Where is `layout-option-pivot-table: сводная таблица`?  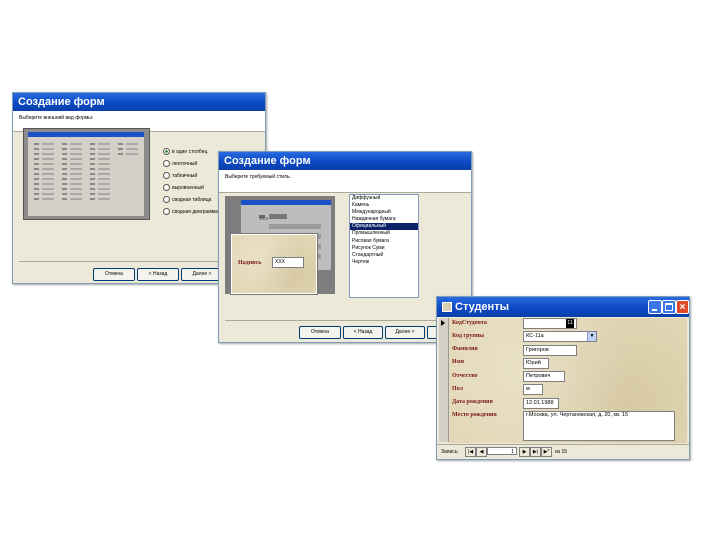
layout-option-pivot-table: сводная таблица is located at coordinates (187, 199).